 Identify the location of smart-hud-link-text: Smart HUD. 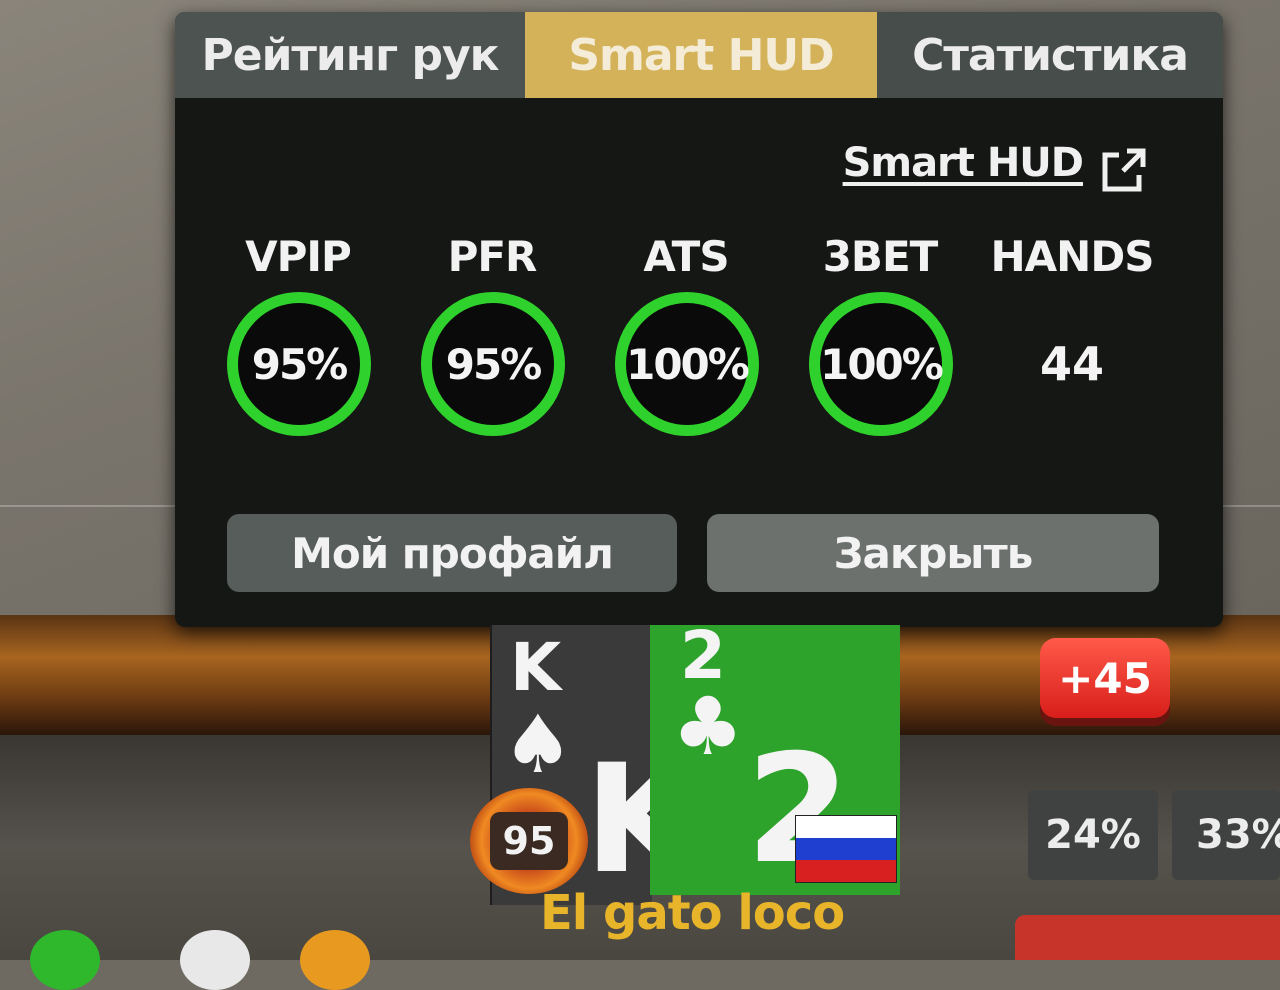
(963, 163).